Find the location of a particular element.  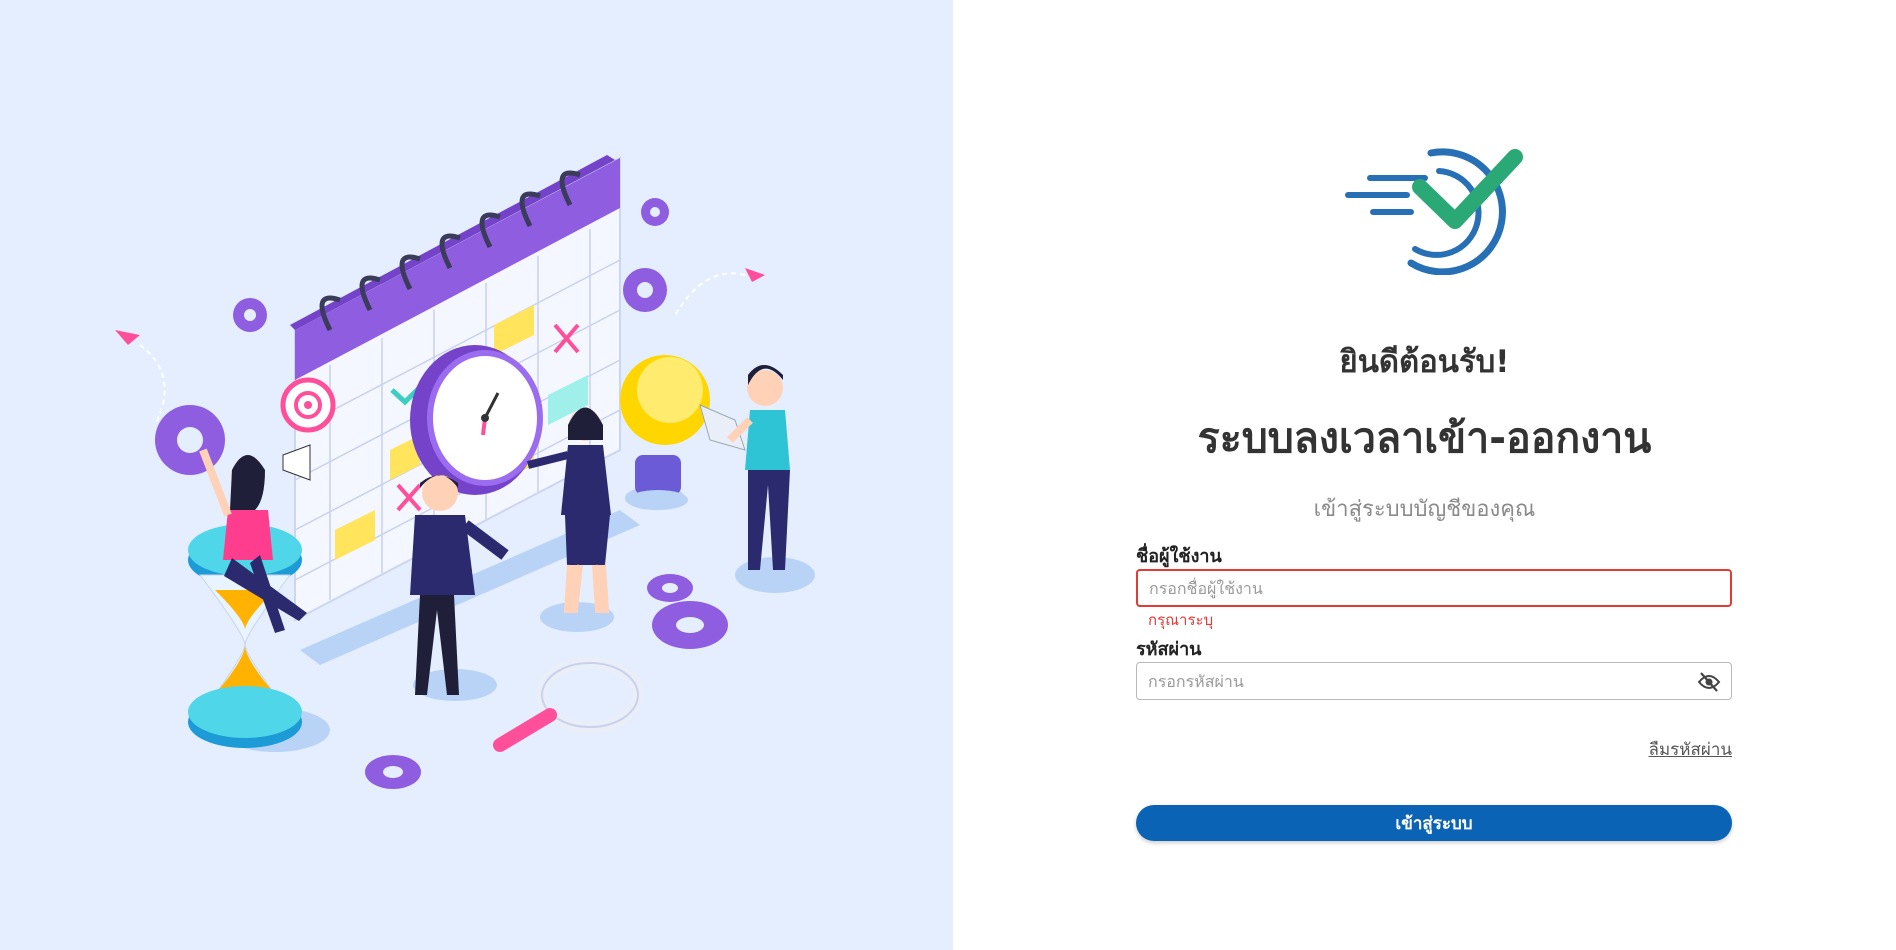

clock-illustration is located at coordinates (476, 420).